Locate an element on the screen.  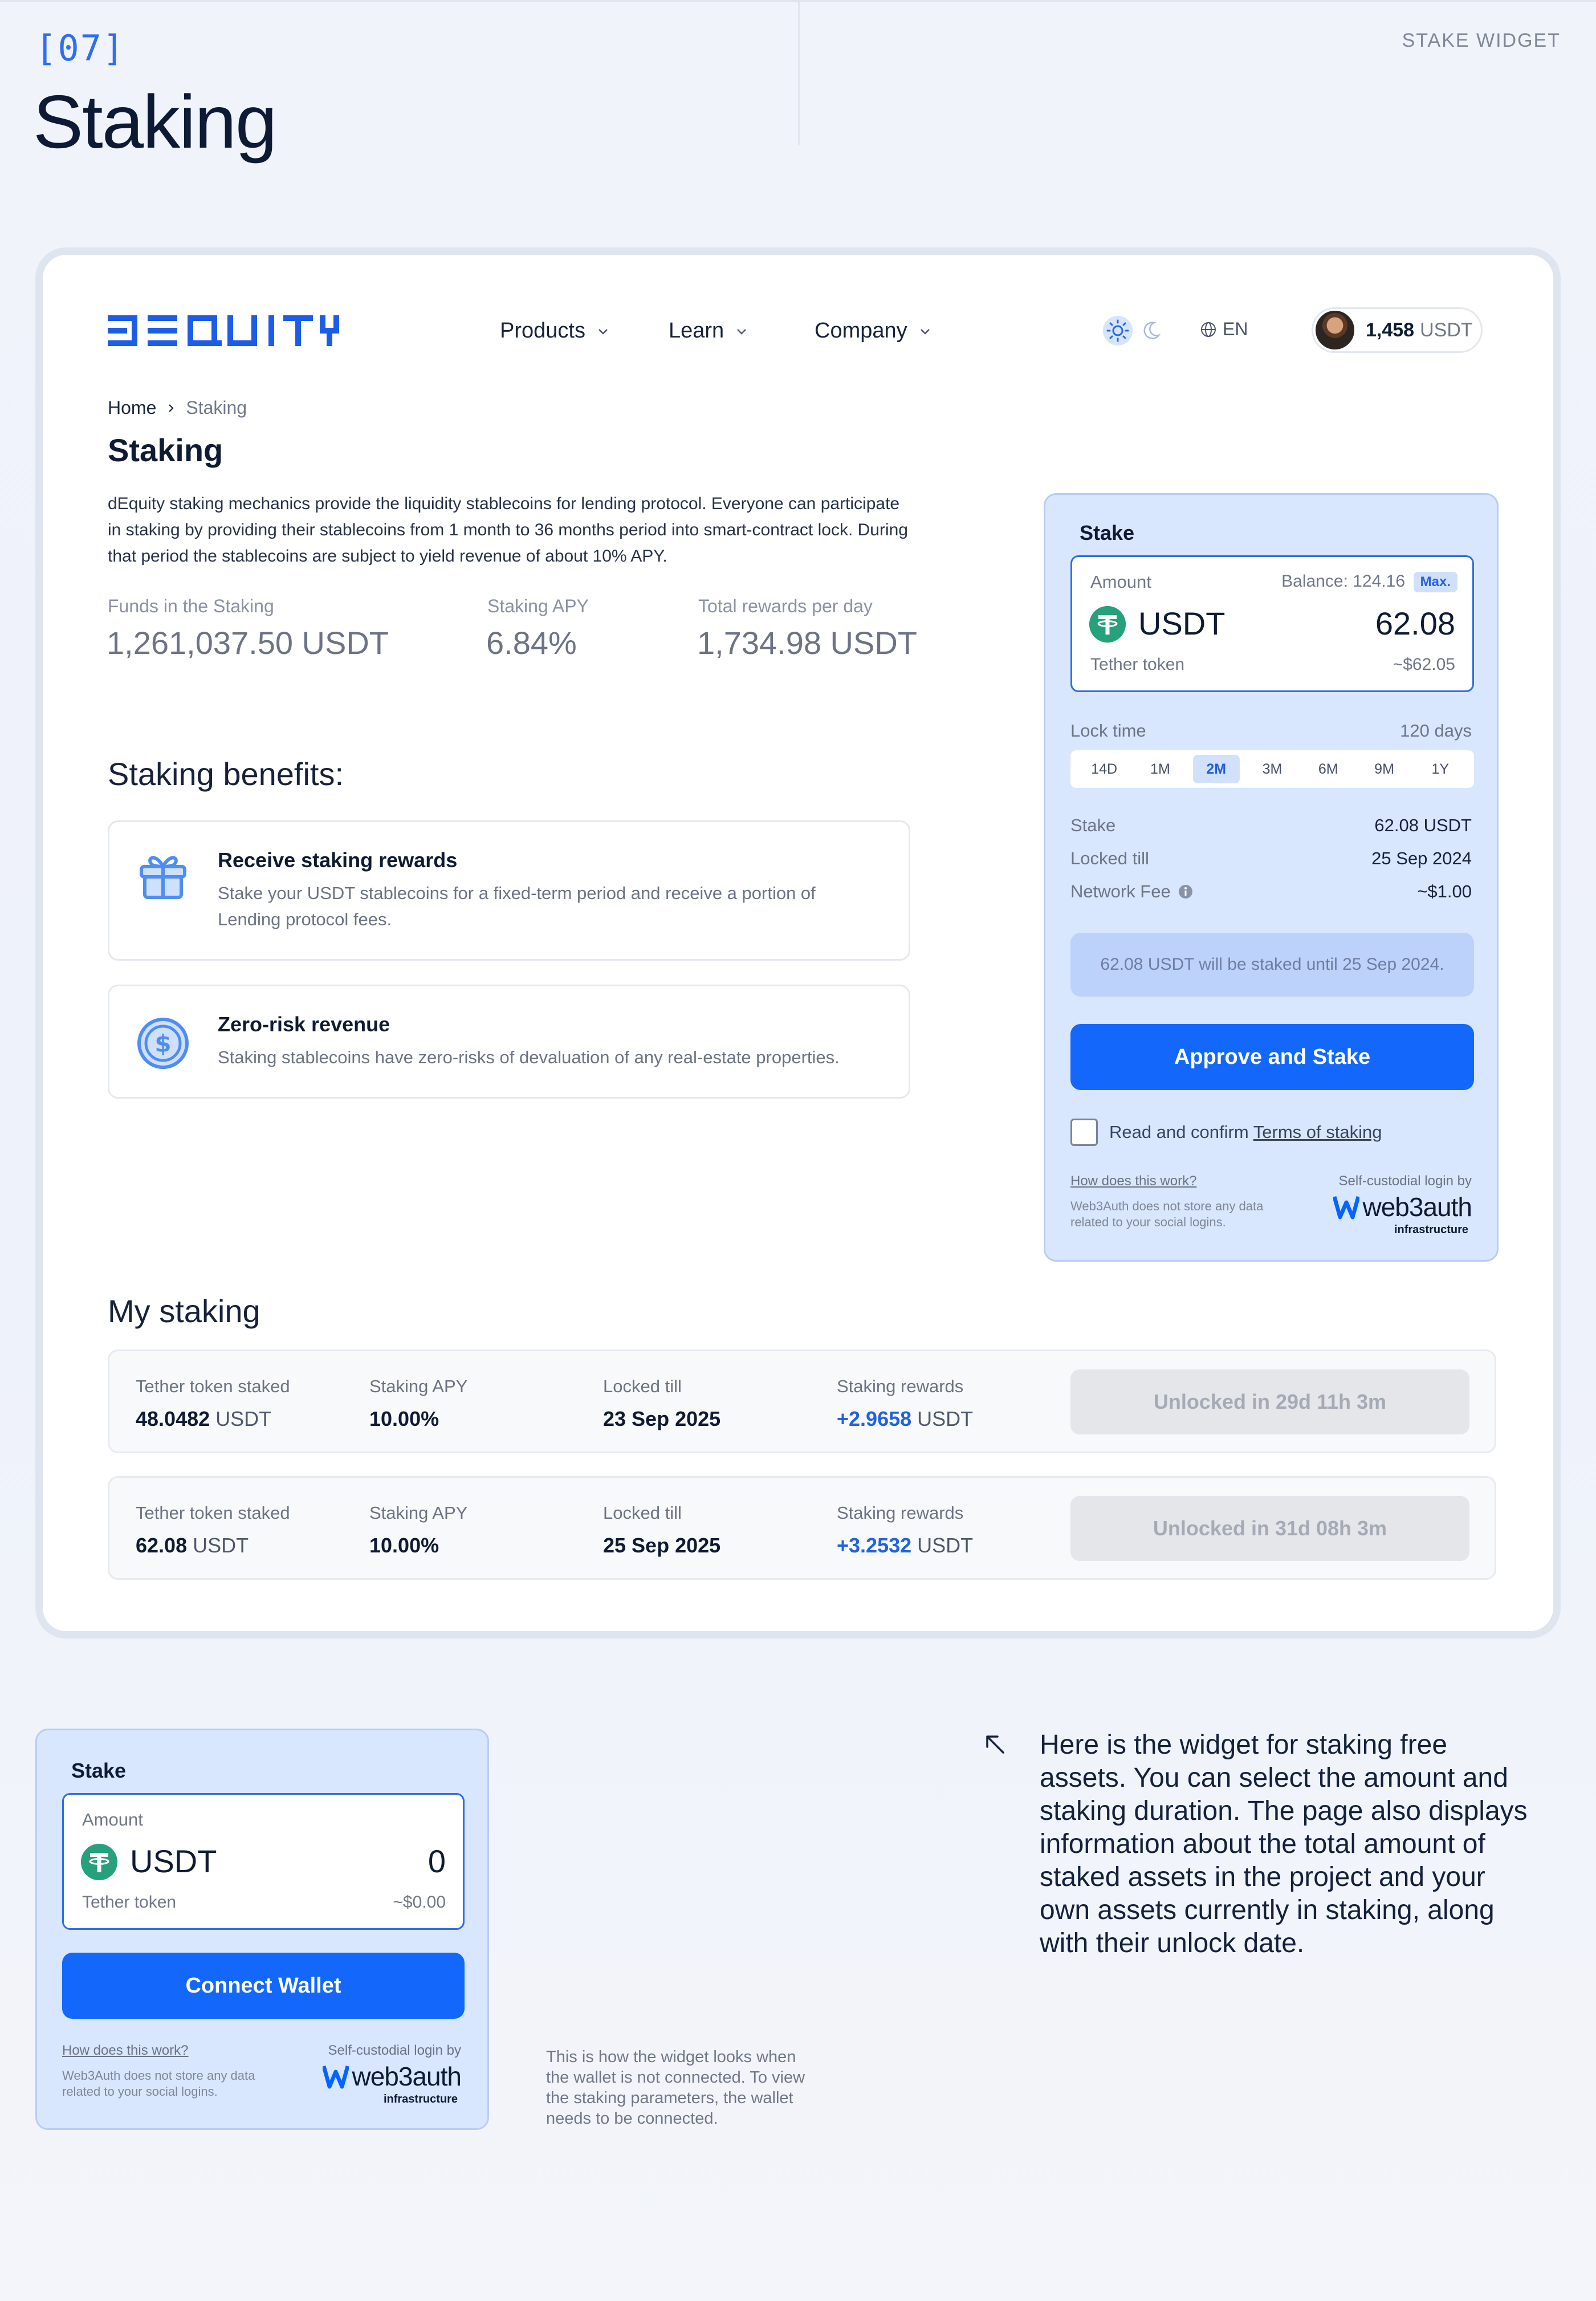
nav-products-label: Products is located at coordinates (542, 331).